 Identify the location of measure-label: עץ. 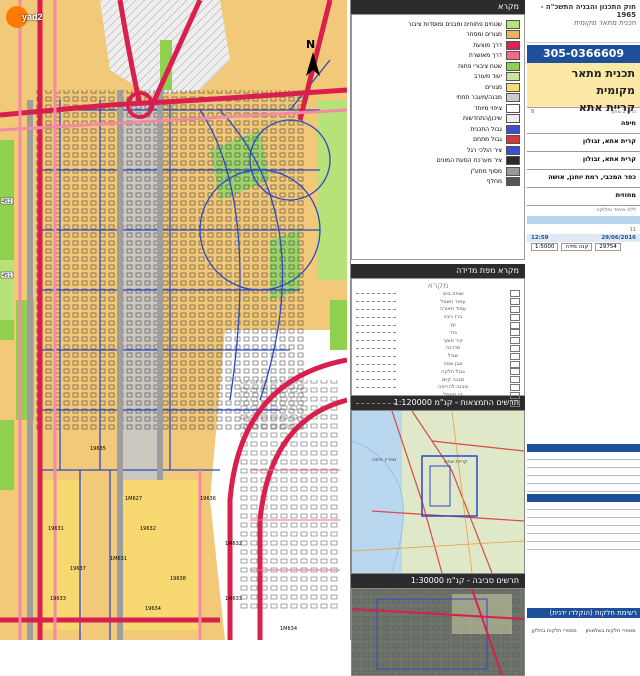
(453, 325).